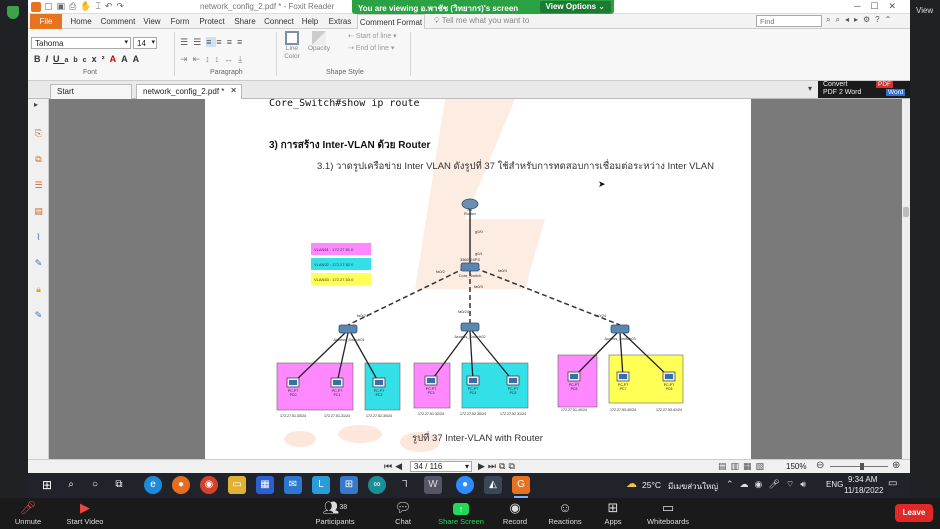 This screenshot has height=529, width=940. I want to click on edge-icon: e, so click(153, 485).